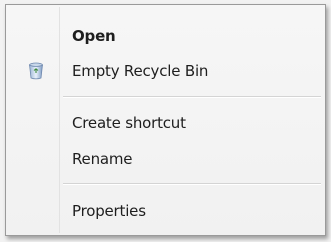 This screenshot has height=242, width=331. What do you see at coordinates (129, 123) in the screenshot?
I see `menu-item-label: Create shortcut` at bounding box center [129, 123].